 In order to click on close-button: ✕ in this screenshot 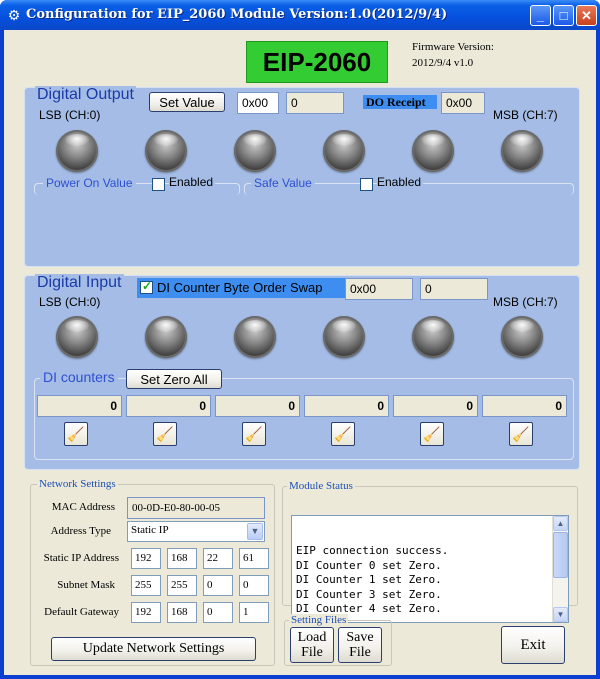, I will do `click(586, 15)`.